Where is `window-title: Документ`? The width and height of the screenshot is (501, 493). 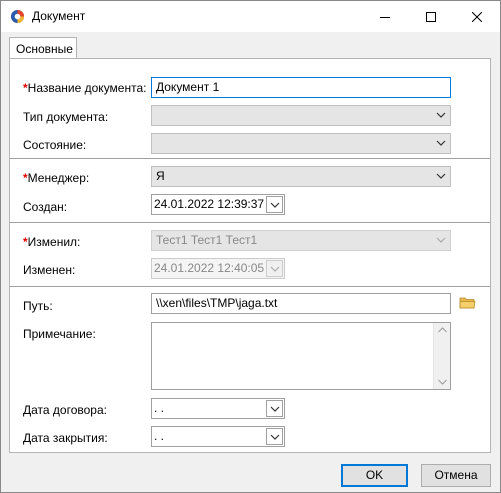 window-title: Документ is located at coordinates (59, 16).